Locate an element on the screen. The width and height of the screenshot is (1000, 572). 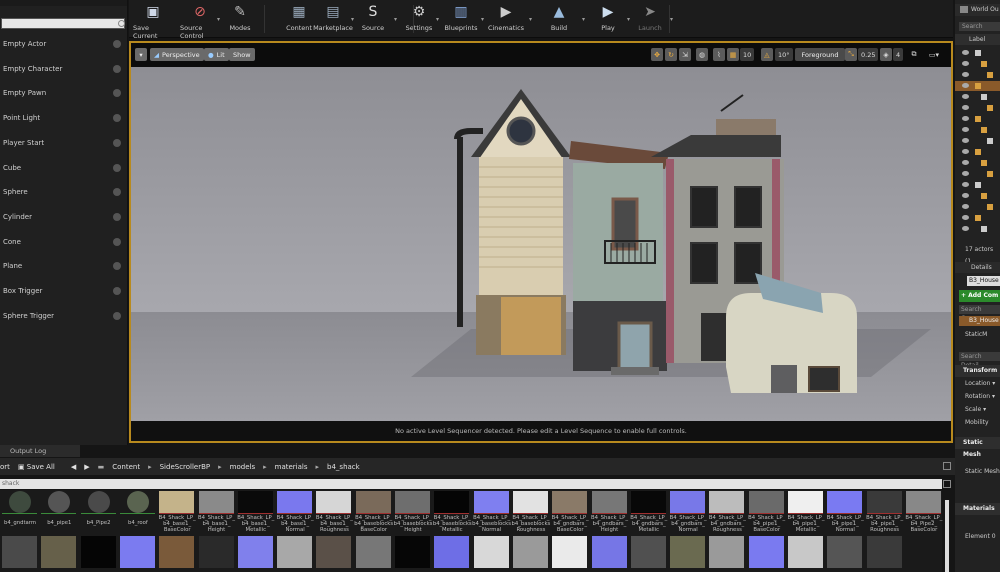
static-mesh-row: Static Mesh is located at coordinates (977, 471).